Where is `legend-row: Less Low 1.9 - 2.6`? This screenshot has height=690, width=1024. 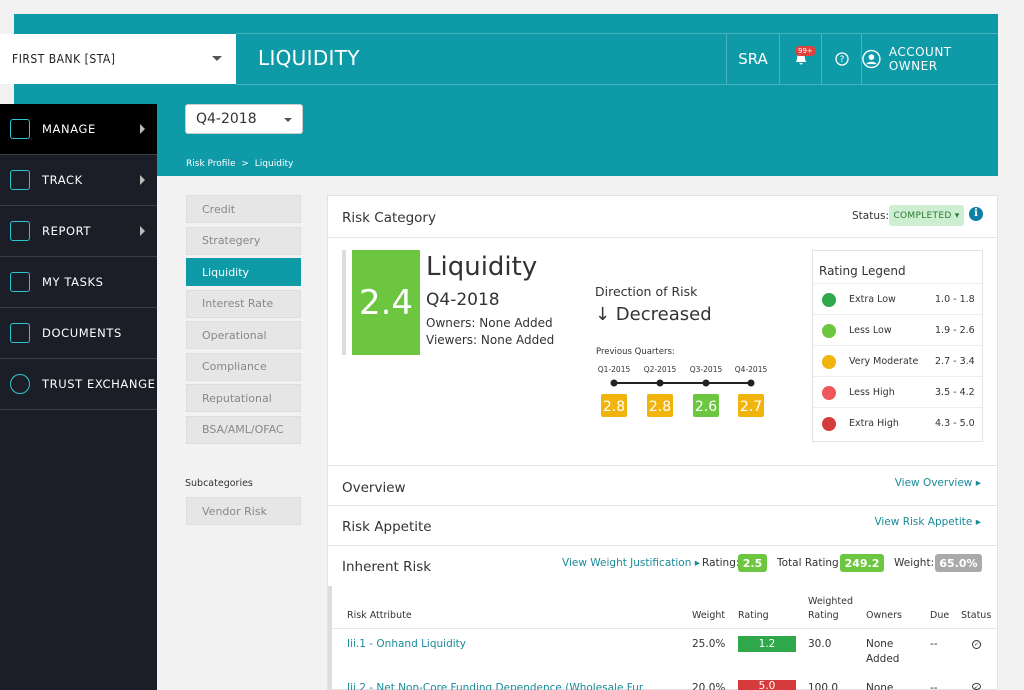
legend-row: Less Low 1.9 - 2.6 is located at coordinates (897, 329).